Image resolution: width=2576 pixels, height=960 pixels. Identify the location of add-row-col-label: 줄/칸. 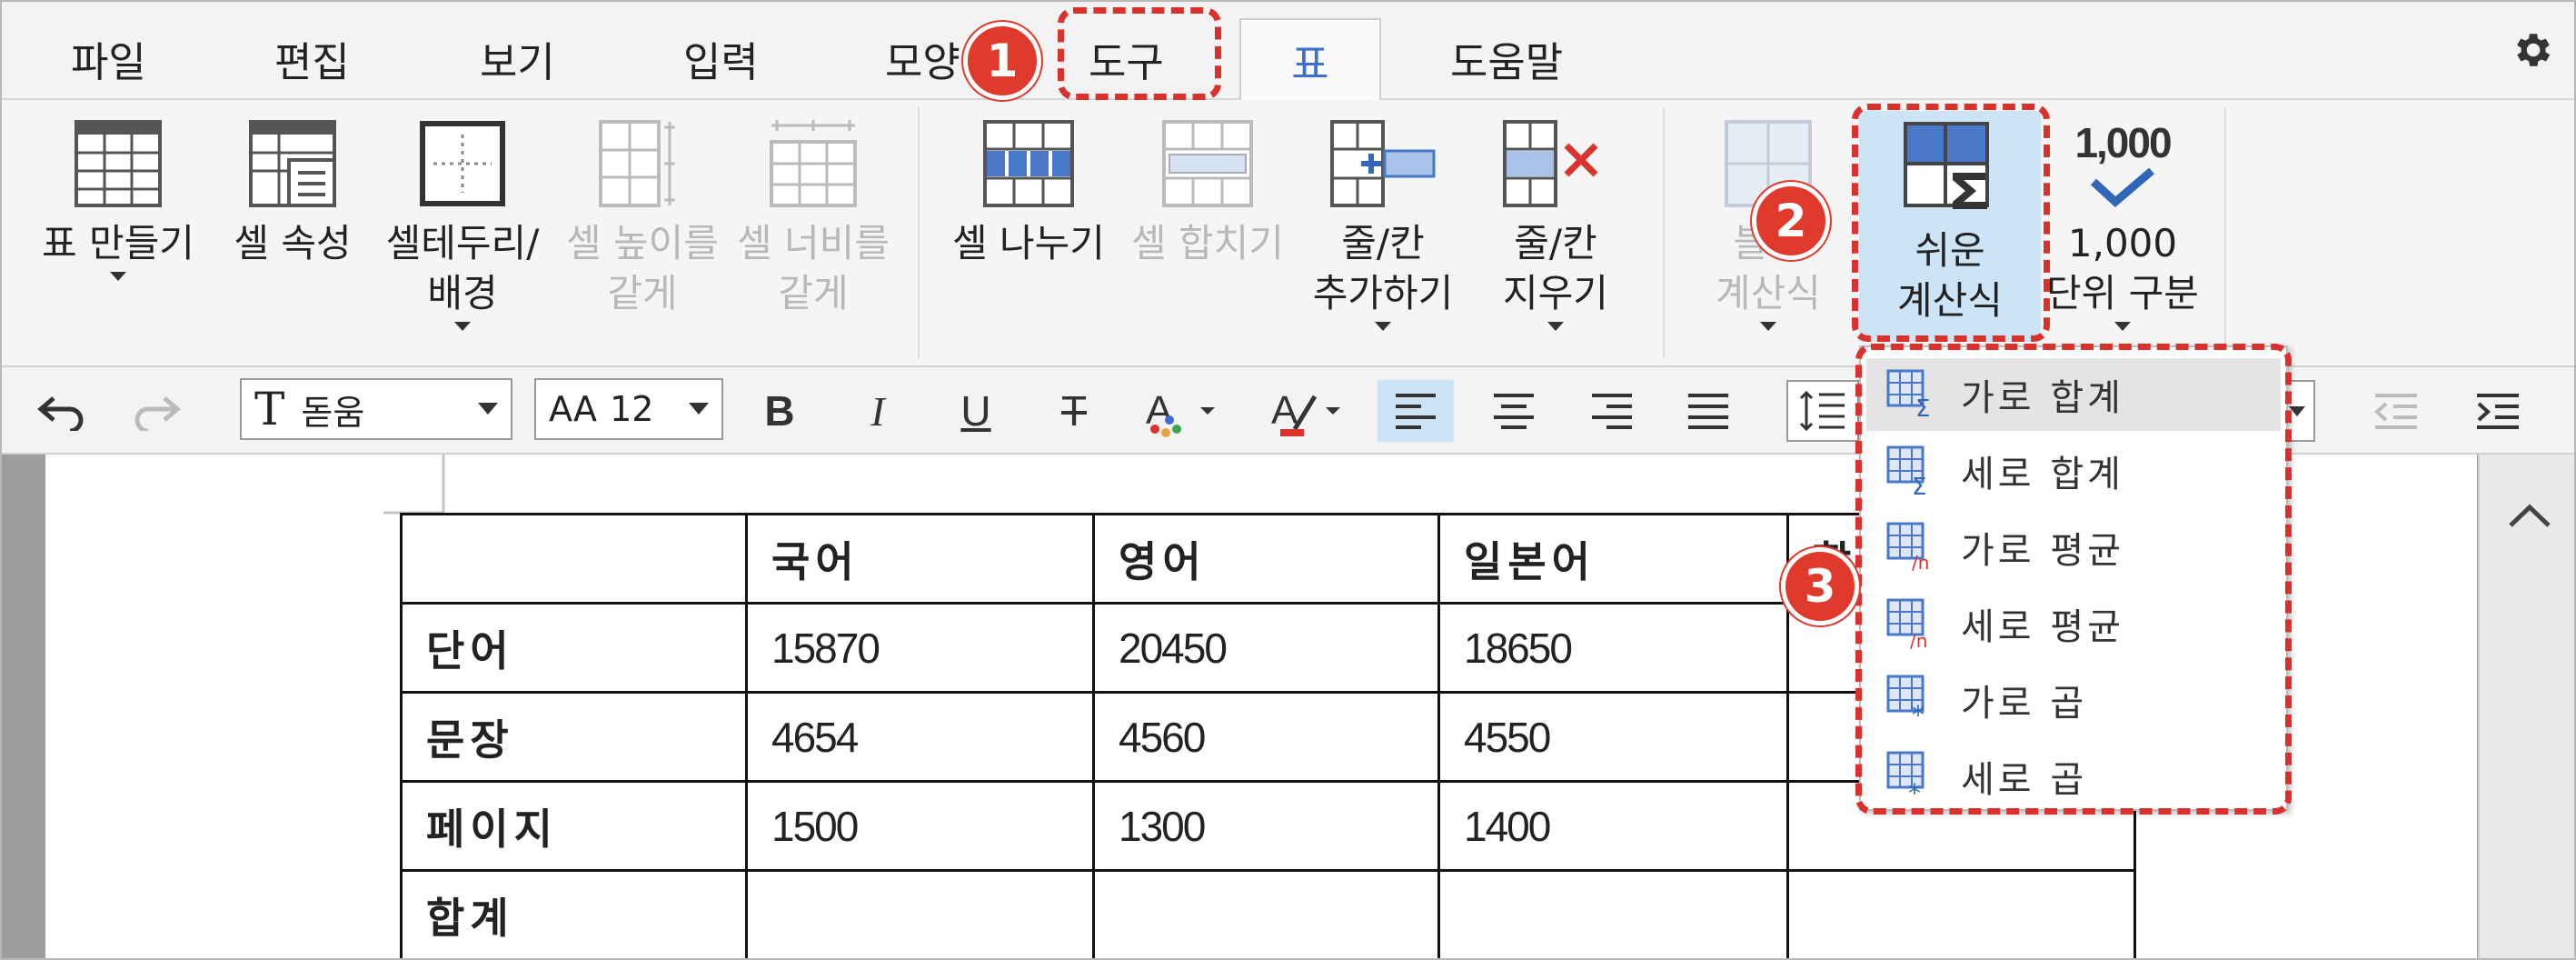
(1383, 243).